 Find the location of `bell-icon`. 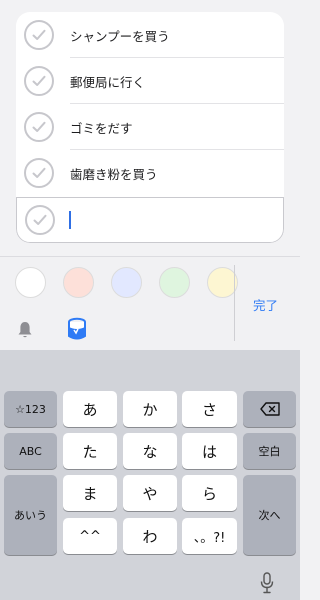

bell-icon is located at coordinates (25, 330).